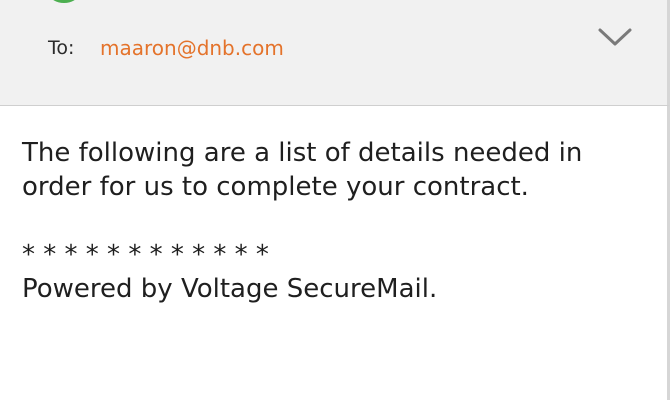 The width and height of the screenshot is (670, 400). I want to click on sender-avatar, so click(64, 1).